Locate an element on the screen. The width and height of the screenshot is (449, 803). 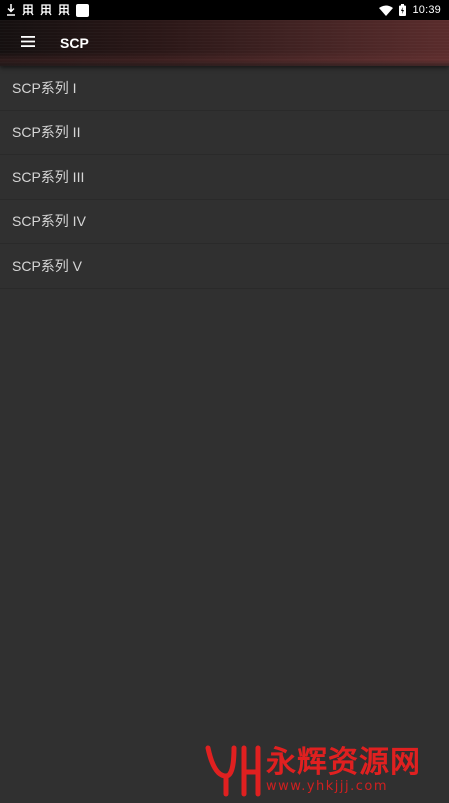
app-bar: SCP is located at coordinates (224, 43).